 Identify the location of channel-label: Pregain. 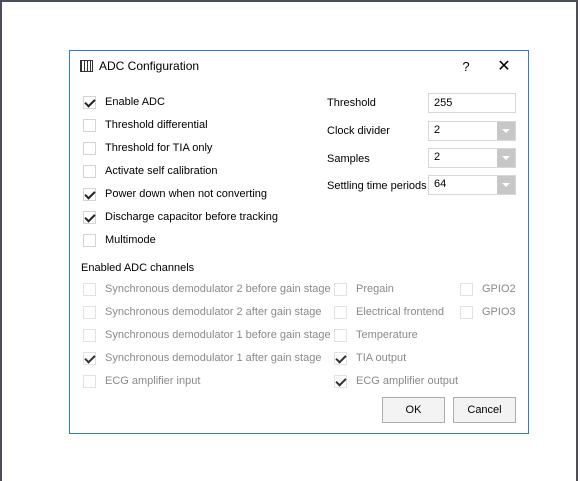
(375, 289).